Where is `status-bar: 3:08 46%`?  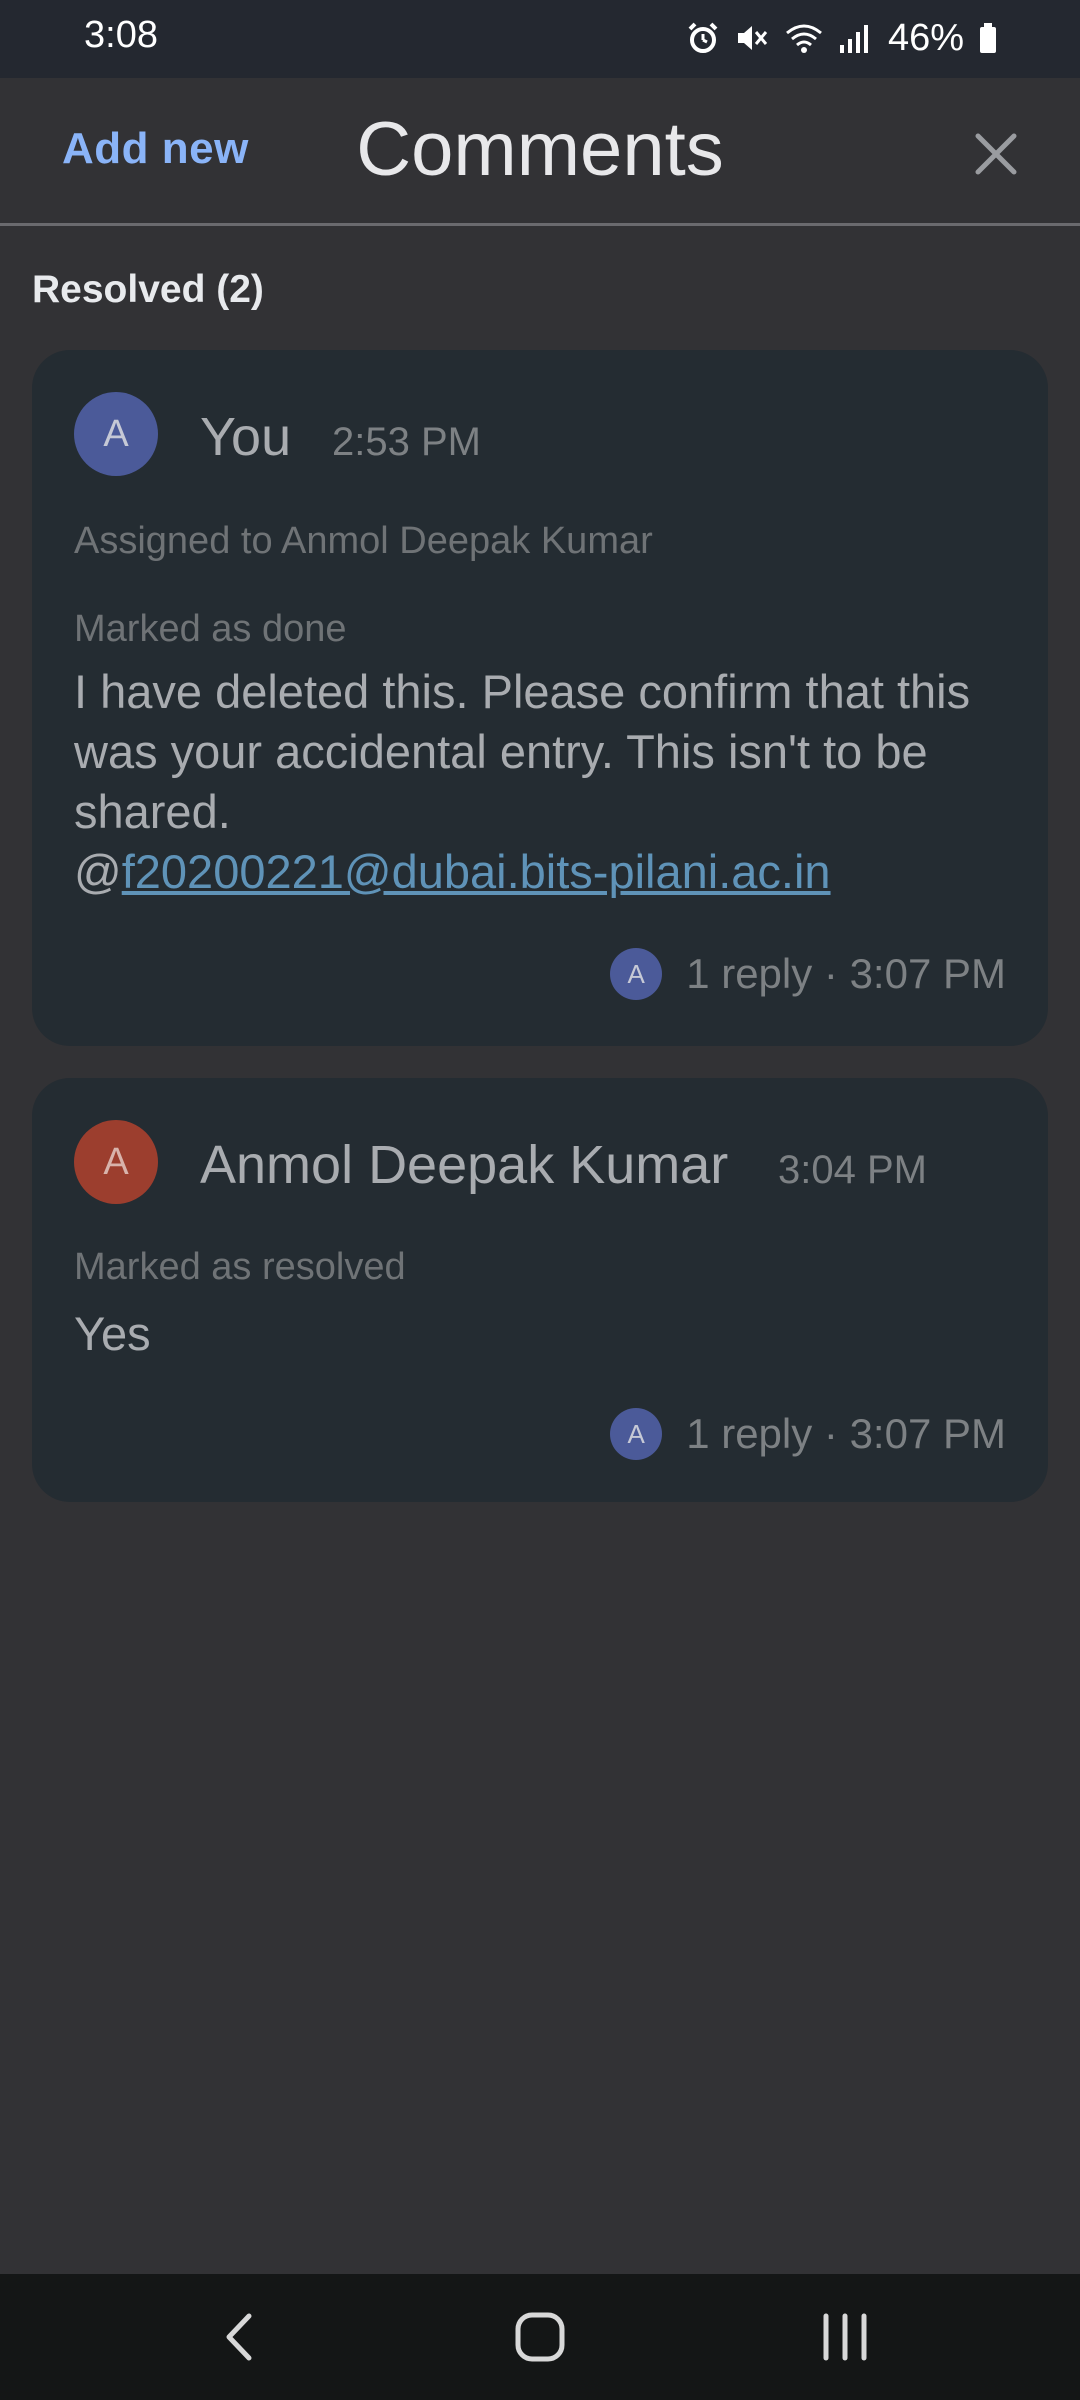
status-bar: 3:08 46% is located at coordinates (540, 39).